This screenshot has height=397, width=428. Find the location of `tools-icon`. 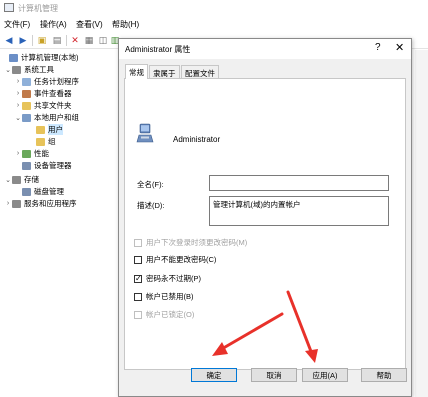

tools-icon is located at coordinates (16, 69).